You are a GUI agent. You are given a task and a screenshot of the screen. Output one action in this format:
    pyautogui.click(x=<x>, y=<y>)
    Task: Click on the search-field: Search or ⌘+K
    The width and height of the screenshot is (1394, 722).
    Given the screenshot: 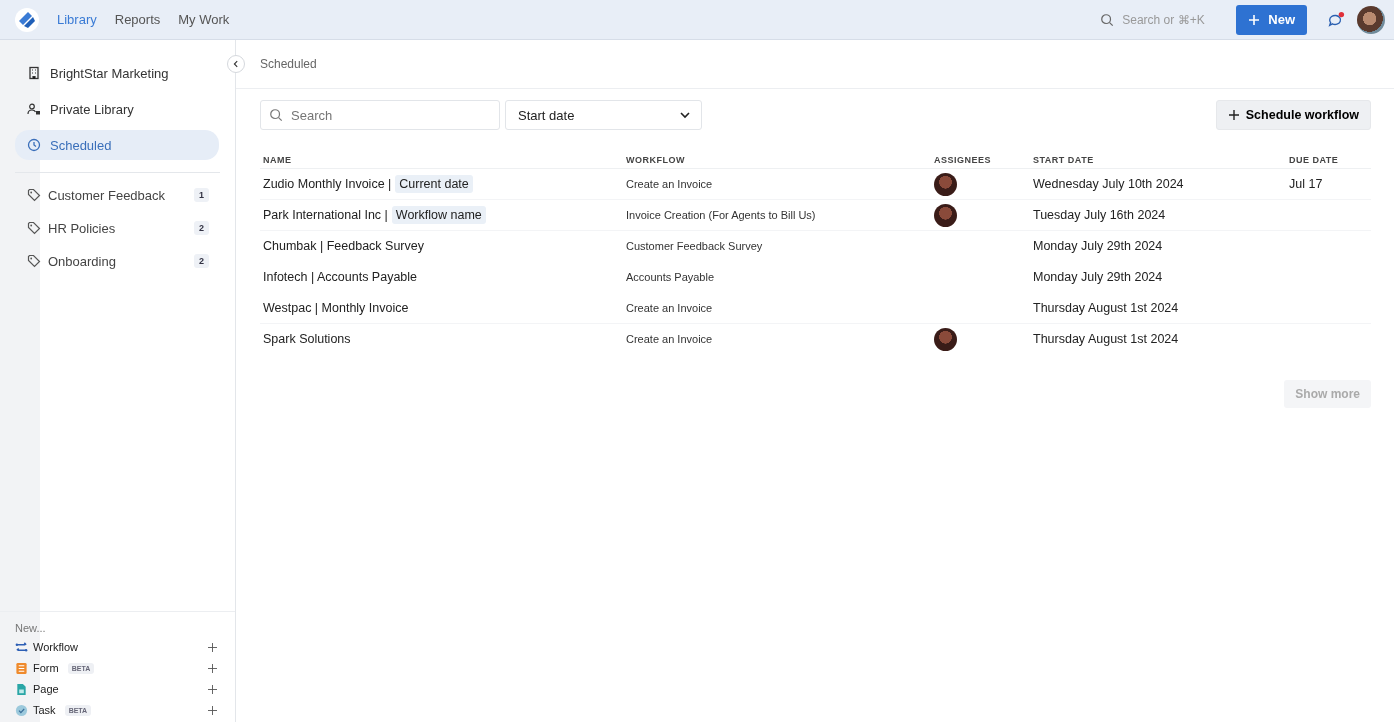 What is the action you would take?
    pyautogui.click(x=1157, y=19)
    